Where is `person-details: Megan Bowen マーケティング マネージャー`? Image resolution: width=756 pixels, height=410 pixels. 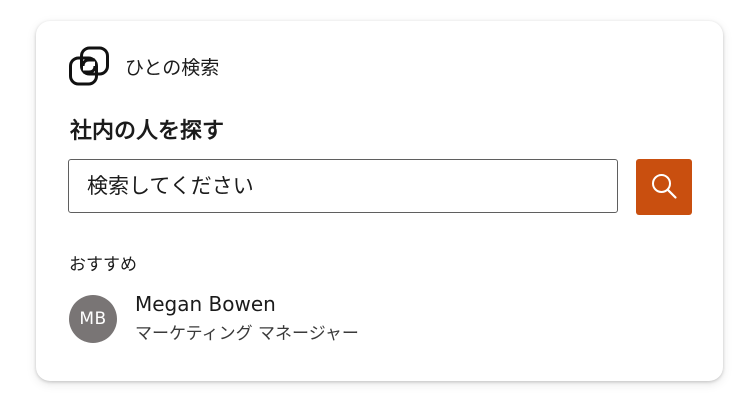 person-details: Megan Bowen マーケティング マネージャー is located at coordinates (247, 319).